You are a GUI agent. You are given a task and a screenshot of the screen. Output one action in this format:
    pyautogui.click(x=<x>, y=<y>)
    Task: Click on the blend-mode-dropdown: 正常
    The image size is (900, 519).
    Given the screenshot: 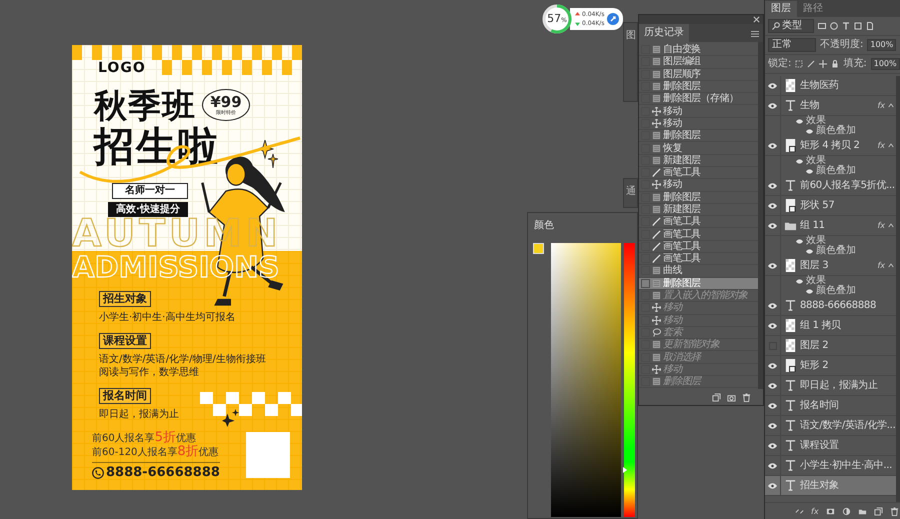 What is the action you would take?
    pyautogui.click(x=792, y=45)
    